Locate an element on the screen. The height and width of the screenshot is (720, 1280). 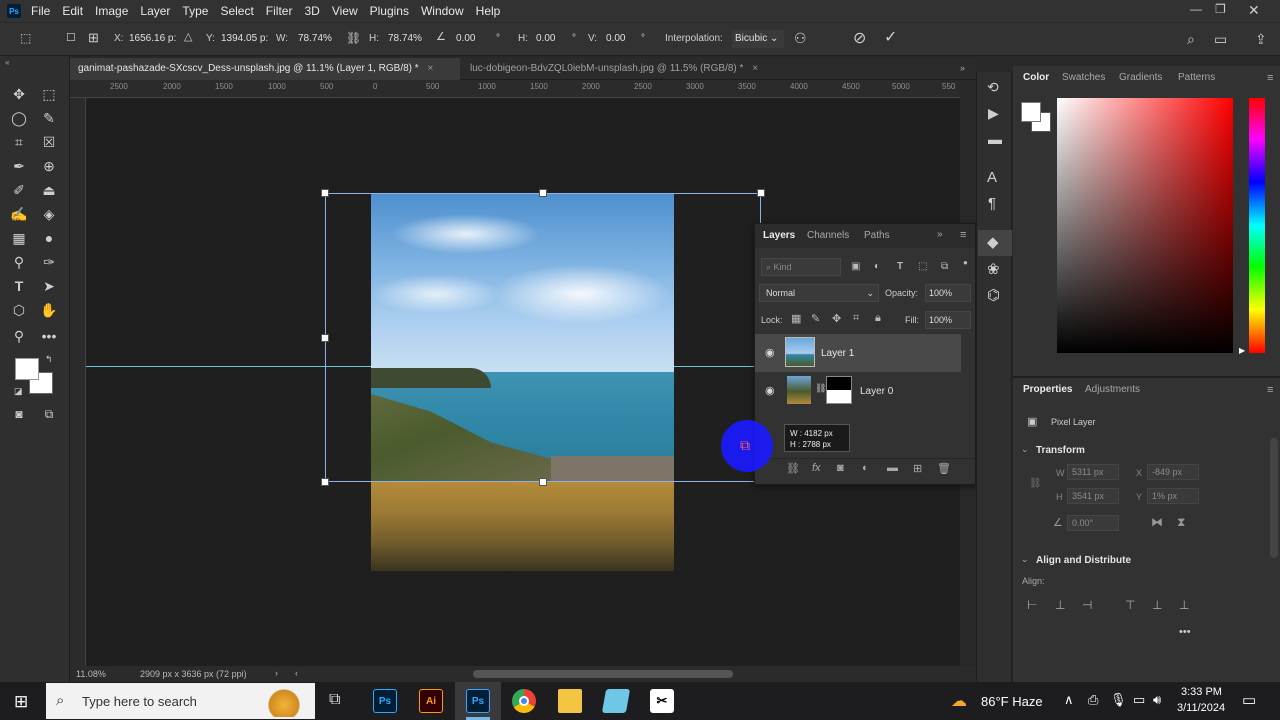
gradient-tool-icon: ▦ is located at coordinates (19, 238).